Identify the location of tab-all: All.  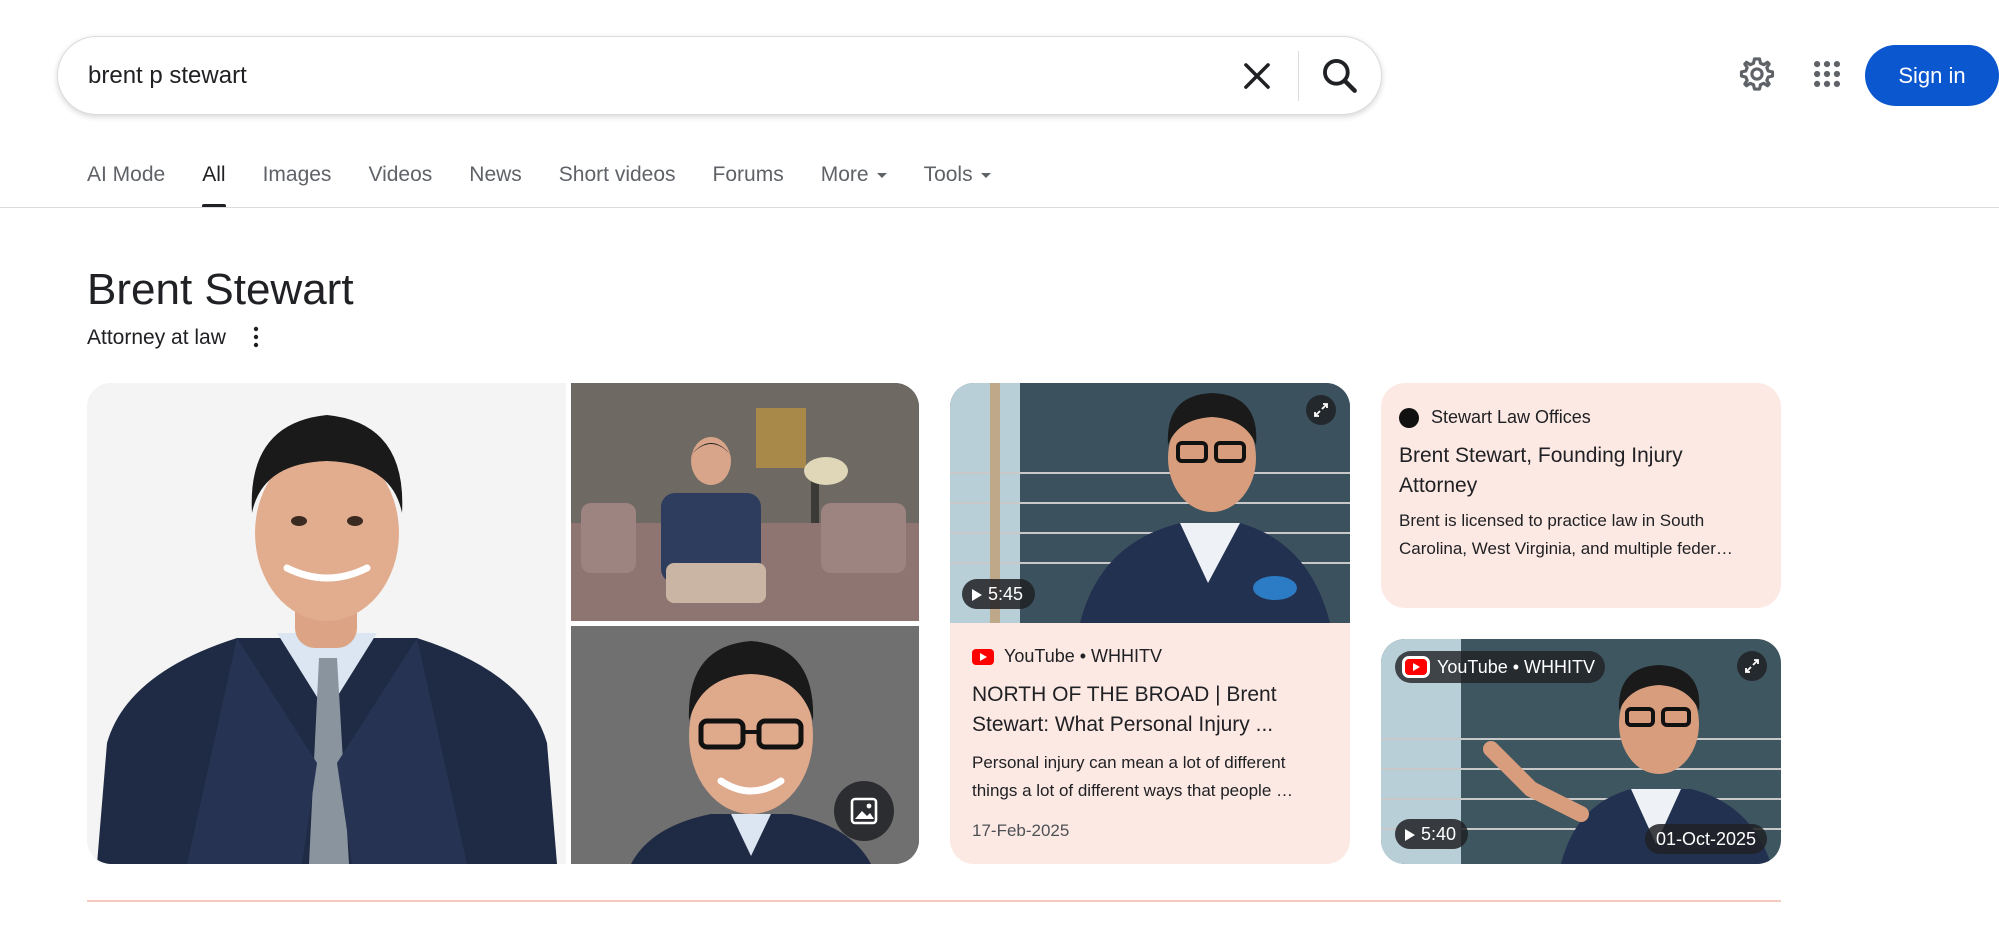
(214, 184).